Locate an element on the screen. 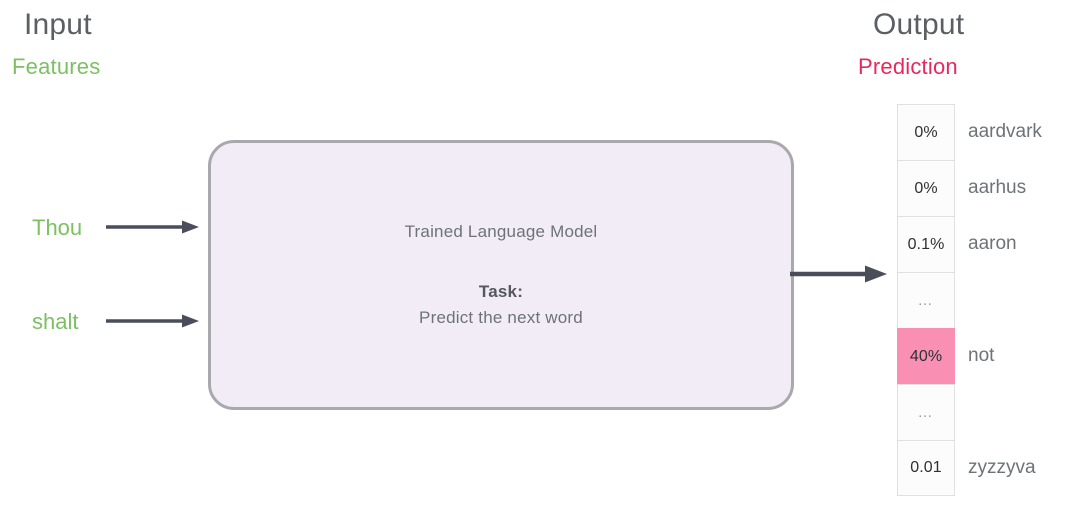 The image size is (1080, 529). table-row: 40% not is located at coordinates (945, 356).